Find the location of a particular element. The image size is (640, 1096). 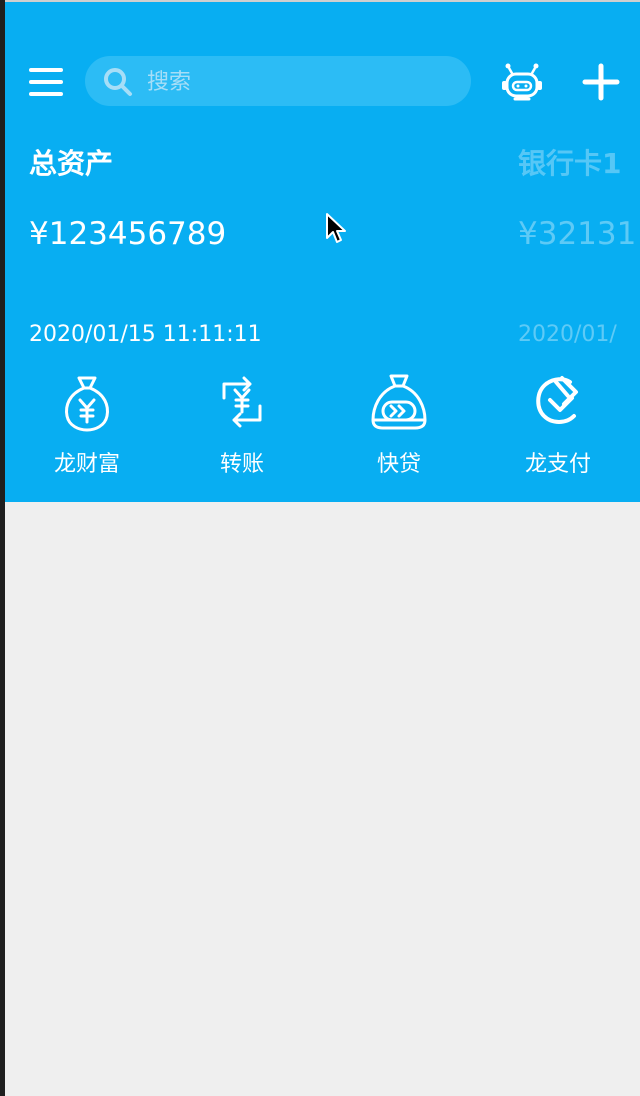

robot-assistant-icon is located at coordinates (522, 83).